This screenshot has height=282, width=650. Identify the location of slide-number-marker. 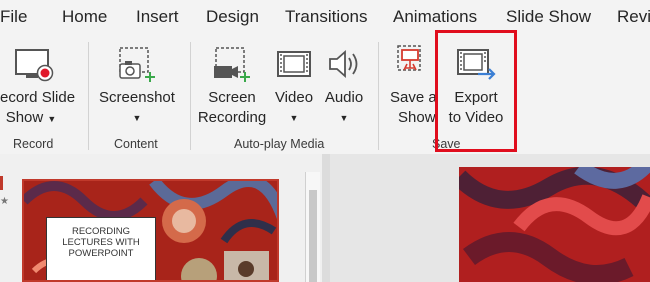
(1, 183).